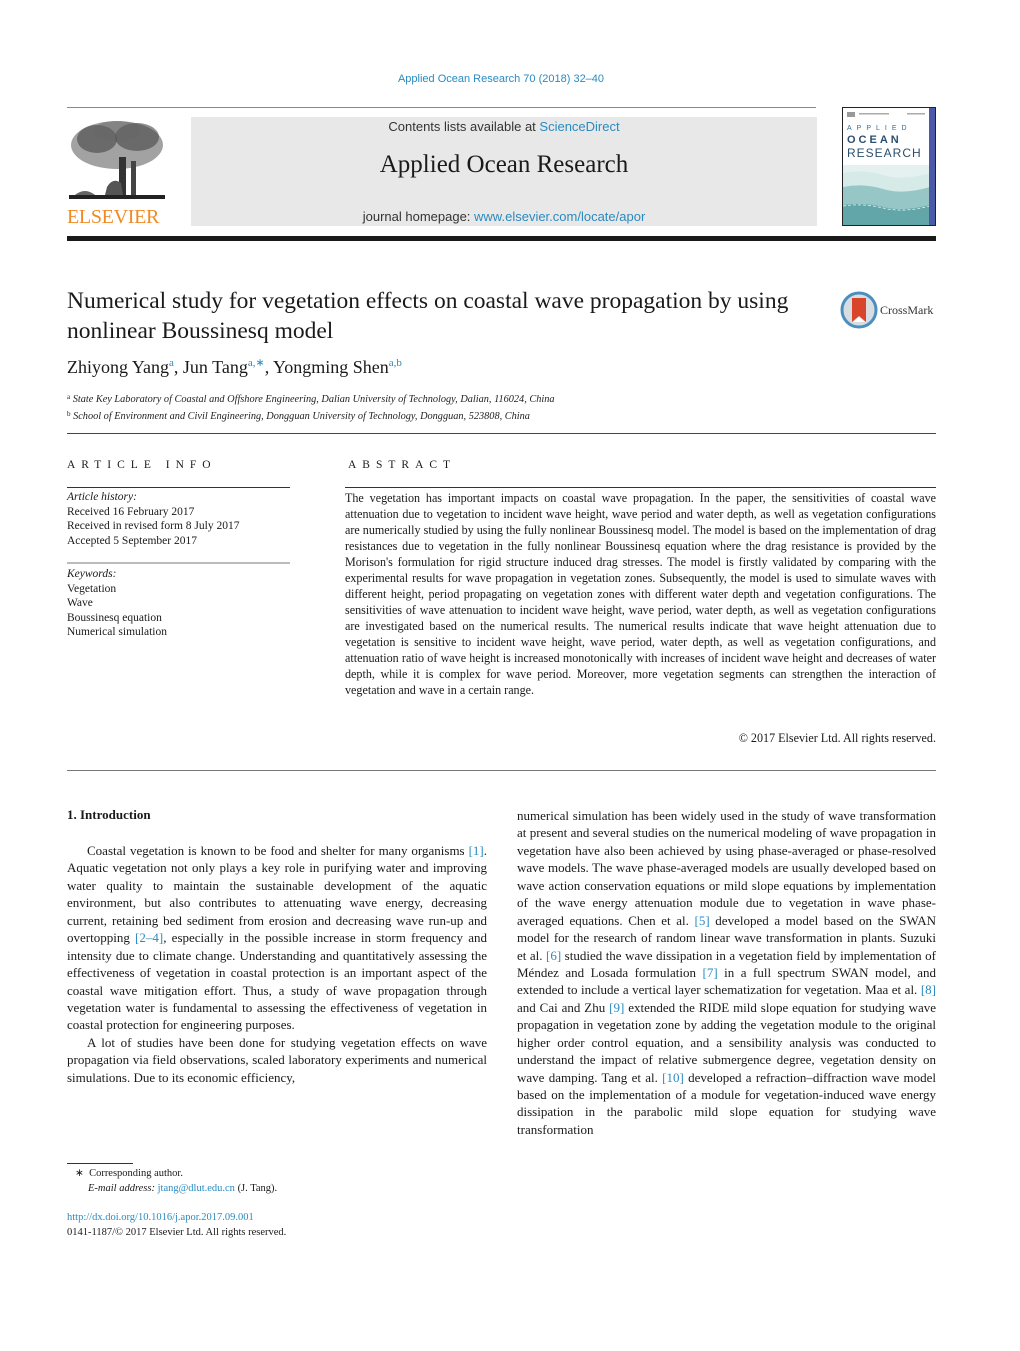  I want to click on article-info-heading: ARTICLE INFO, so click(142, 465).